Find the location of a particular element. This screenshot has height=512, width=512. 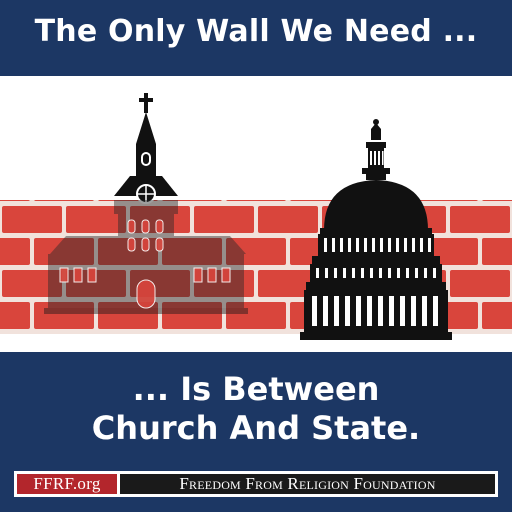

subline-line-1: ... Is Between is located at coordinates (256, 389).